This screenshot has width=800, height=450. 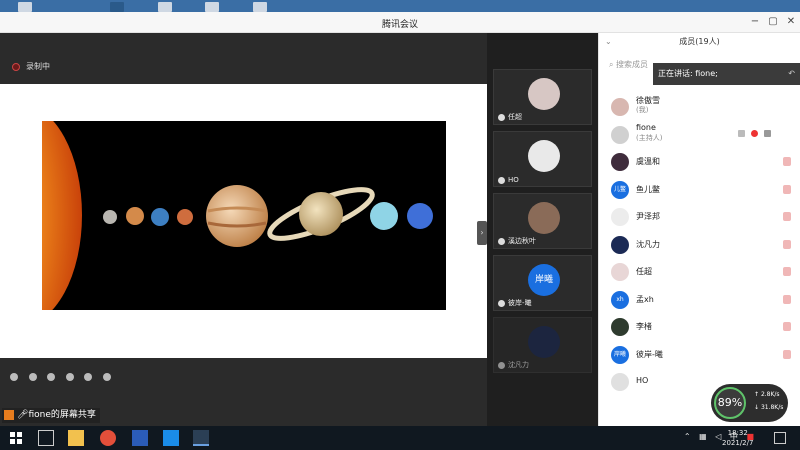 I want to click on members-header: ⌄ 成员(19人), so click(x=699, y=42).